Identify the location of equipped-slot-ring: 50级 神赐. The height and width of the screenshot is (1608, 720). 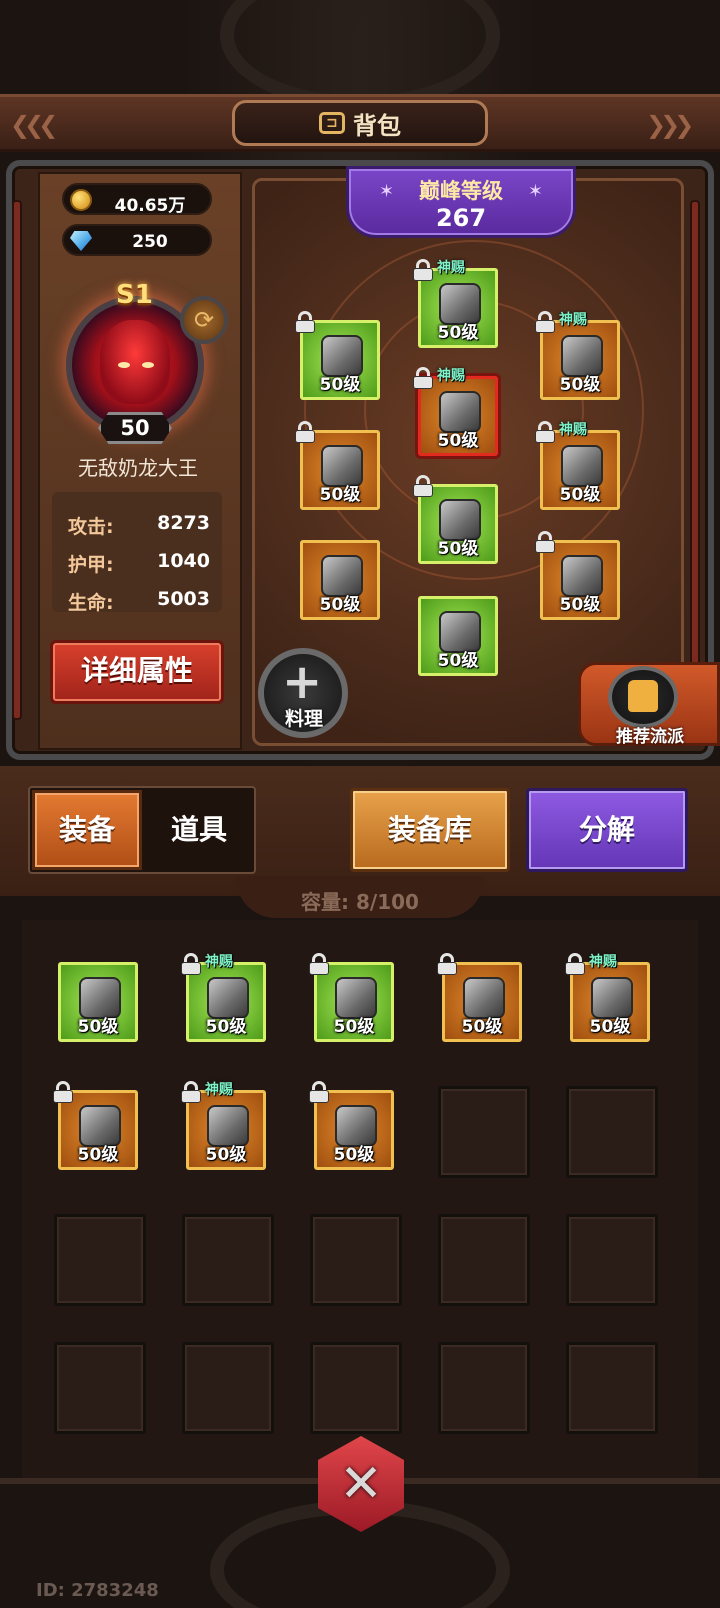
(577, 465).